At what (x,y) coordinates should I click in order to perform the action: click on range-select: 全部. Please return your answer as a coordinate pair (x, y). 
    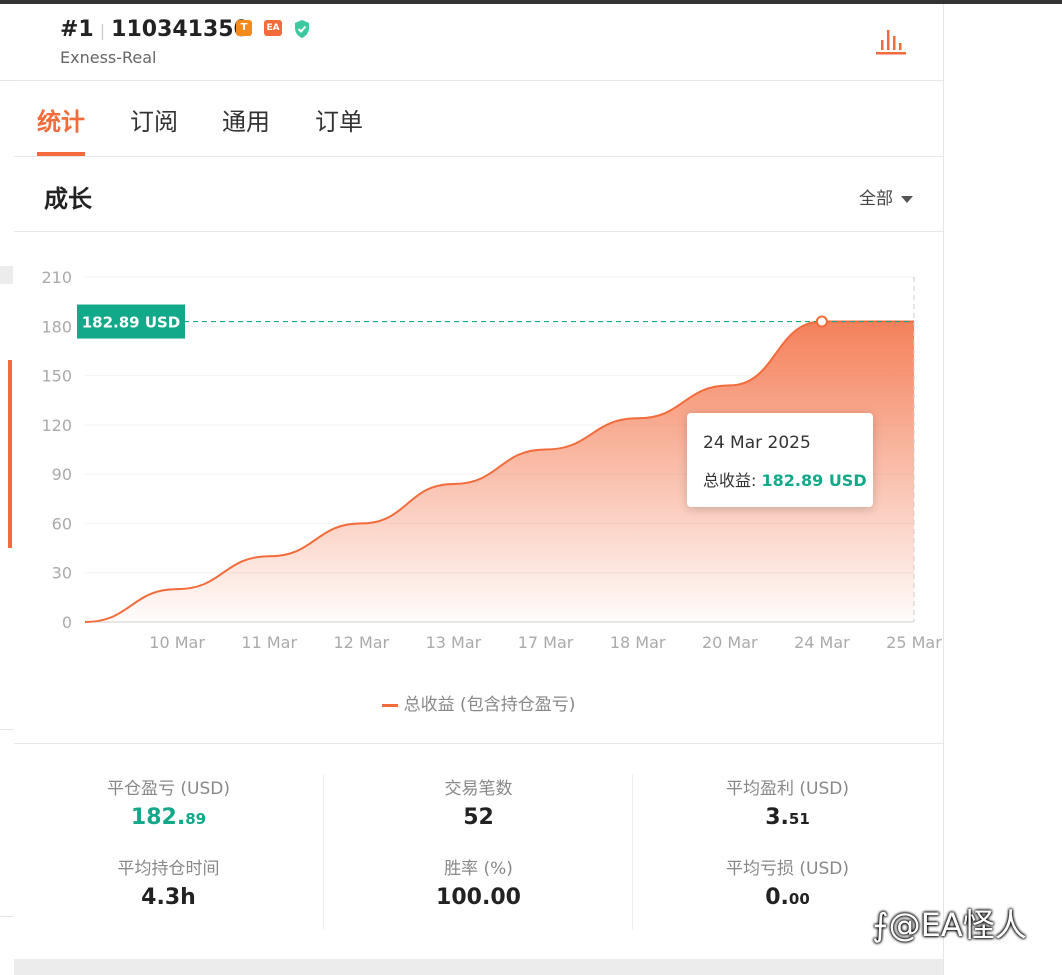
    Looking at the image, I should click on (886, 196).